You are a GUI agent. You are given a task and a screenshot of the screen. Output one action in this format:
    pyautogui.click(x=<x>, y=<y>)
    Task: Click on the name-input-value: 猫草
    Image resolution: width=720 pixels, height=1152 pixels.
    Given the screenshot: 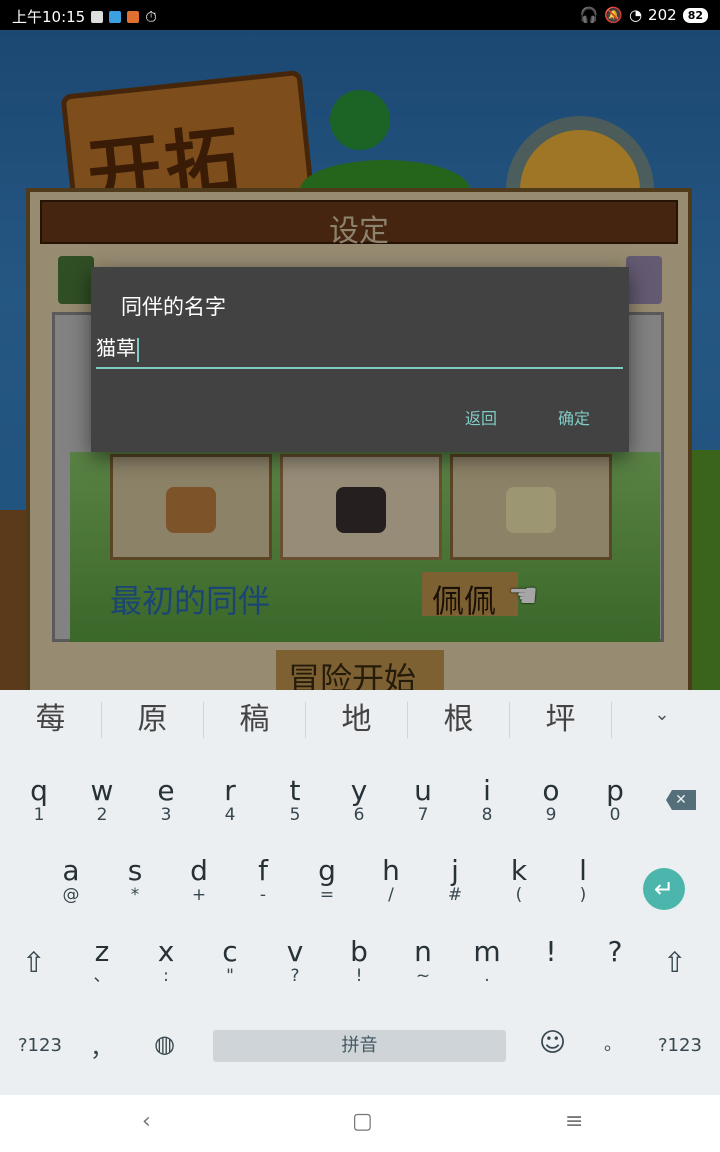 What is the action you would take?
    pyautogui.click(x=116, y=348)
    